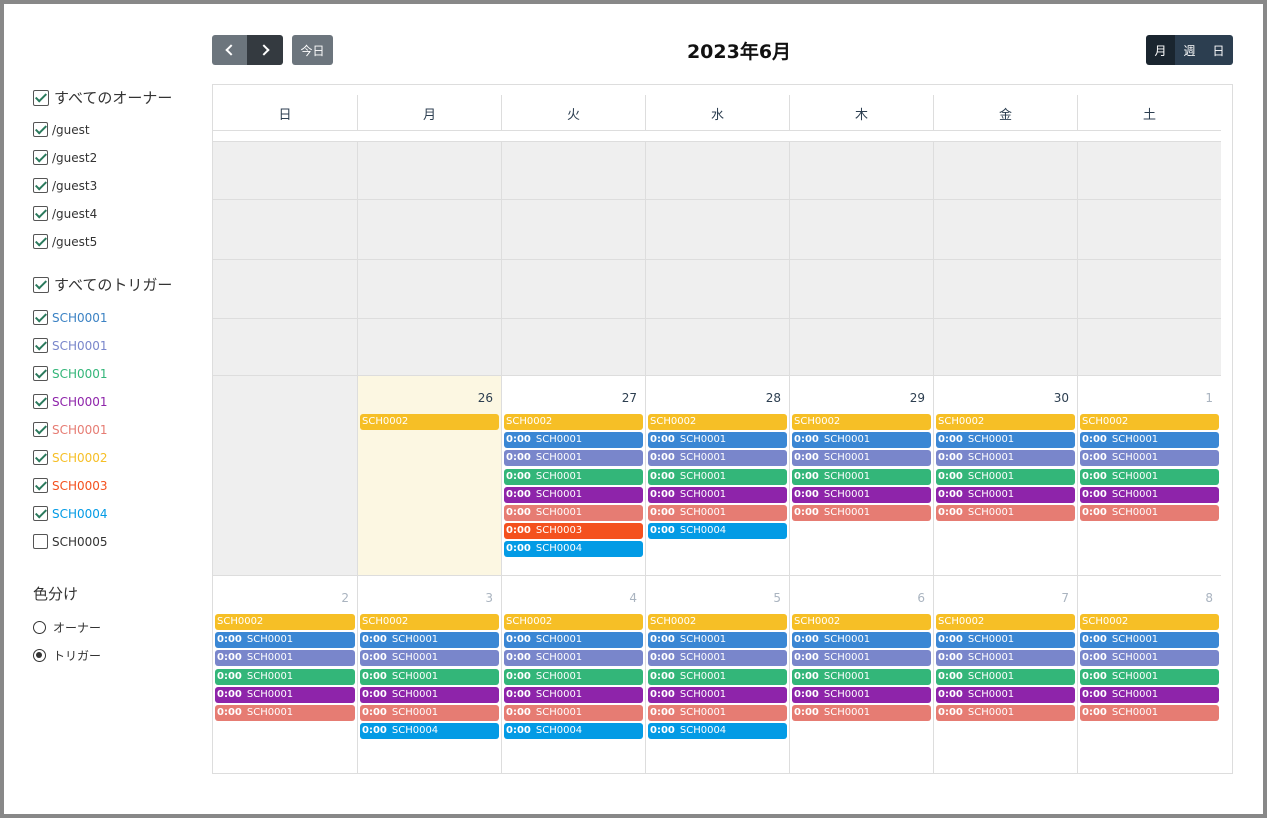  I want to click on trigger-checkbox: SCH0005, so click(70, 541).